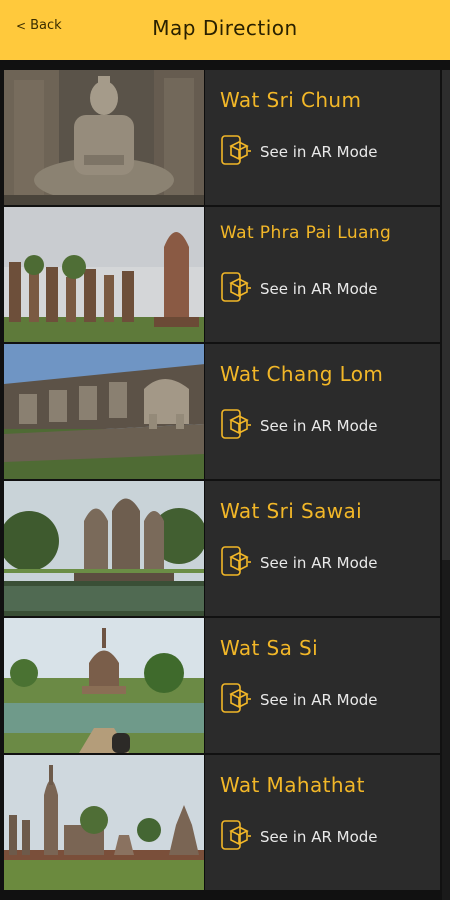 The width and height of the screenshot is (450, 900). I want to click on place-name: Wat Phra Pai Luang, so click(305, 233).